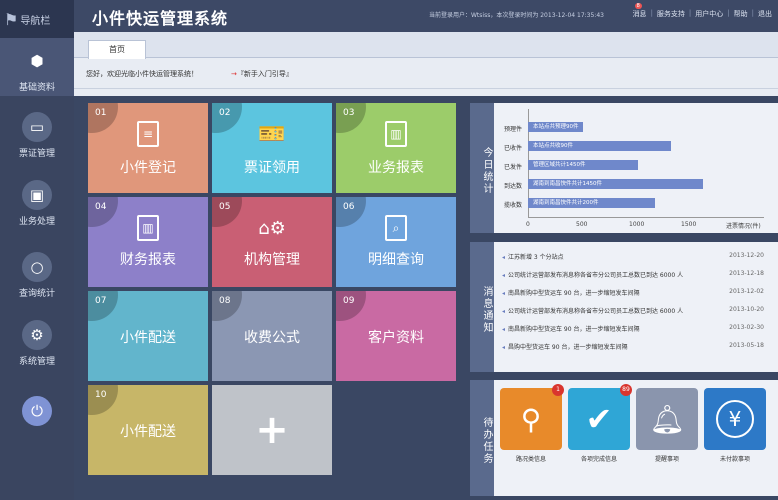 The width and height of the screenshot is (778, 500). I want to click on tile-number: 07, so click(101, 301).